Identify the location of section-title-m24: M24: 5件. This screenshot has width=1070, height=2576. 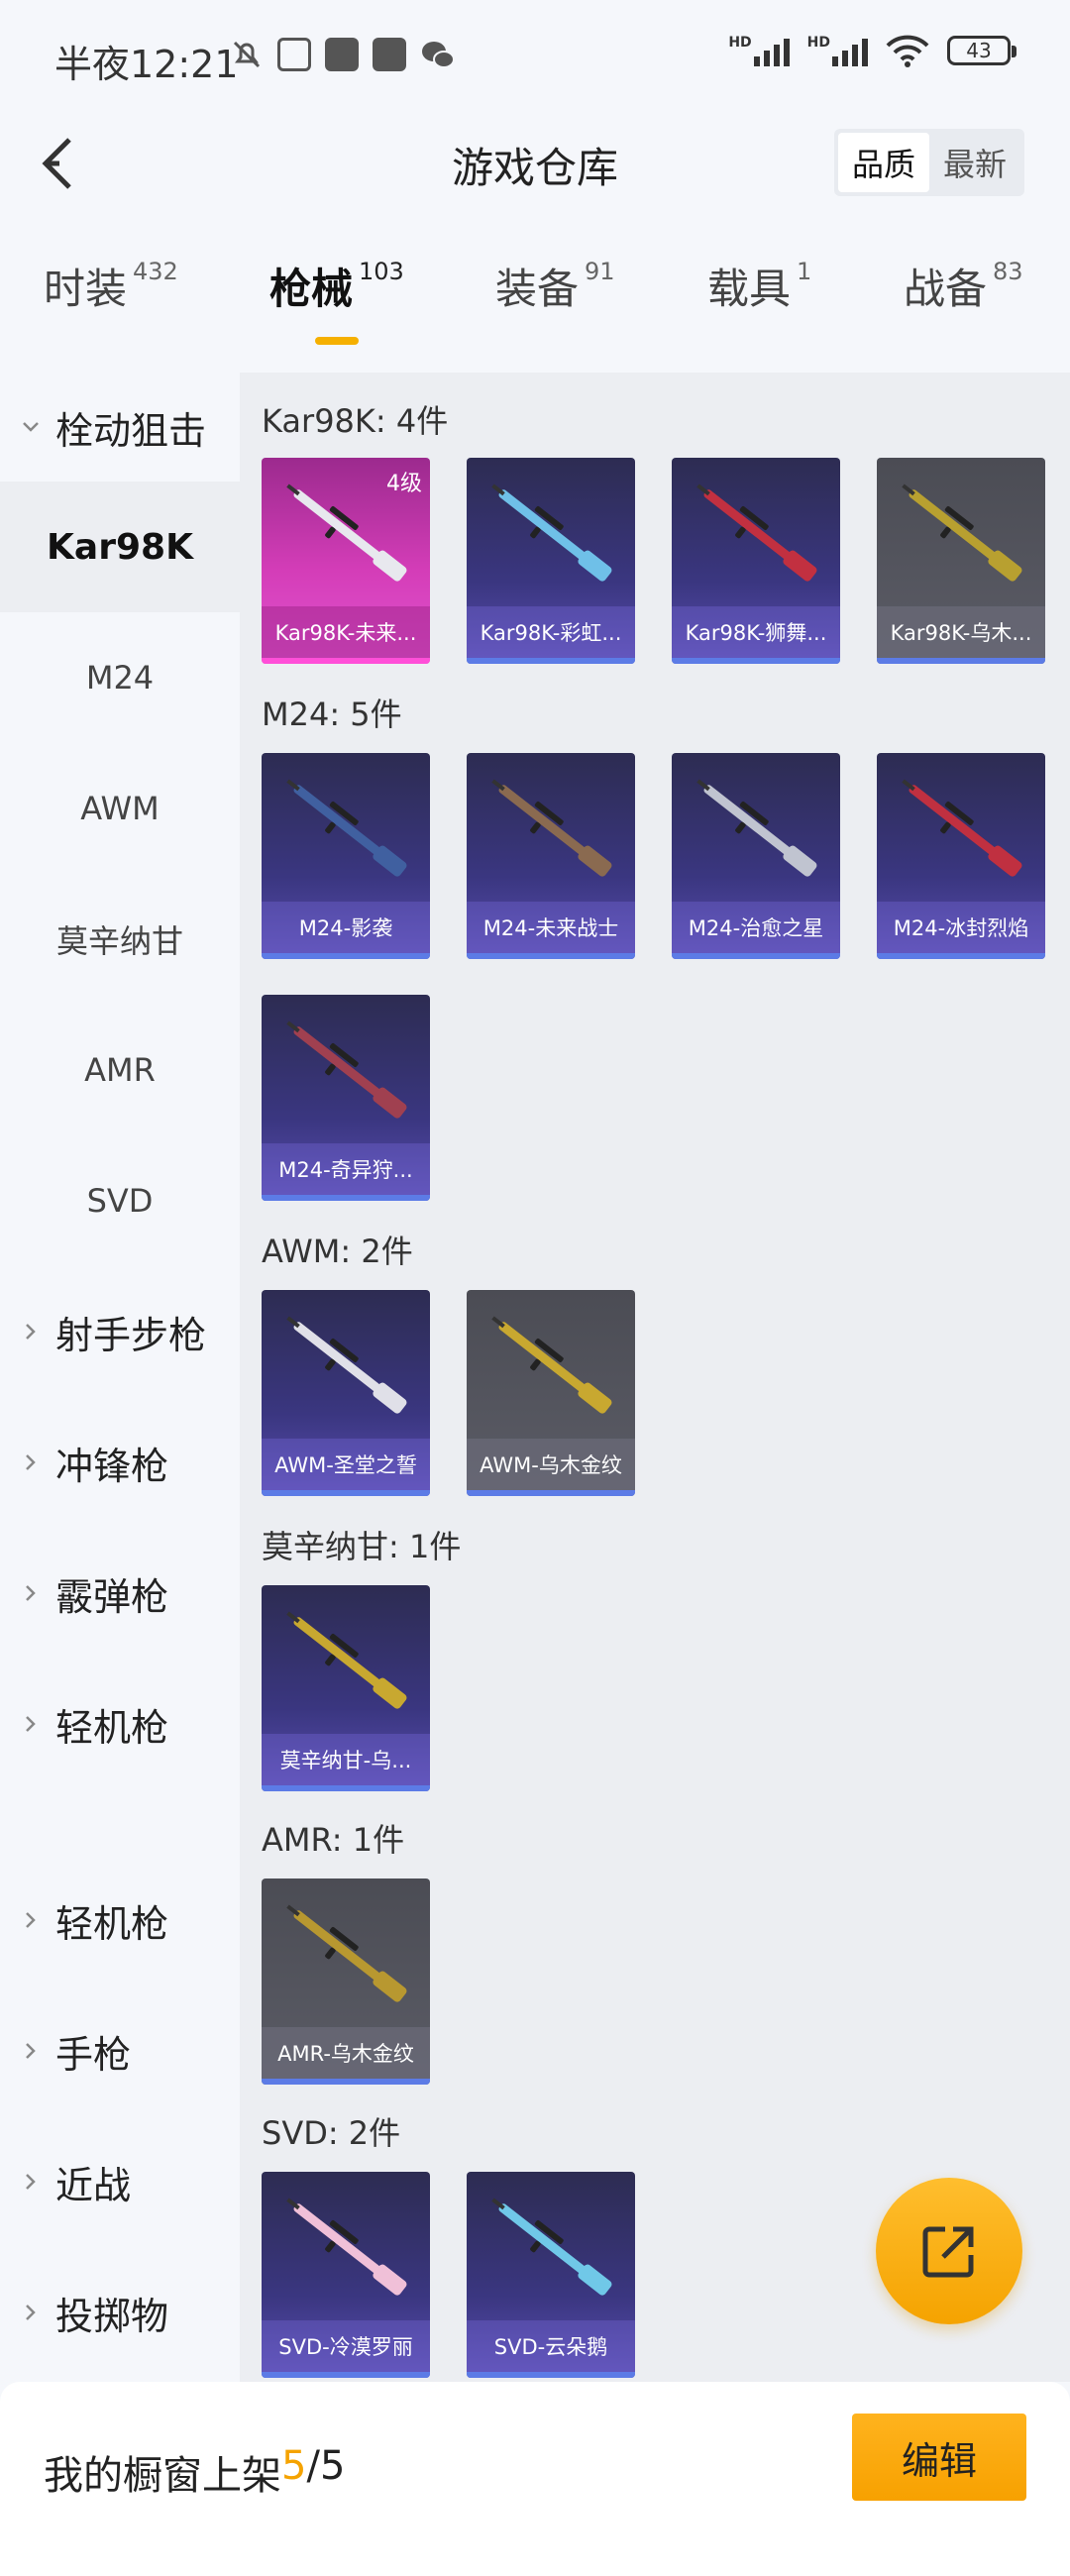
(332, 714).